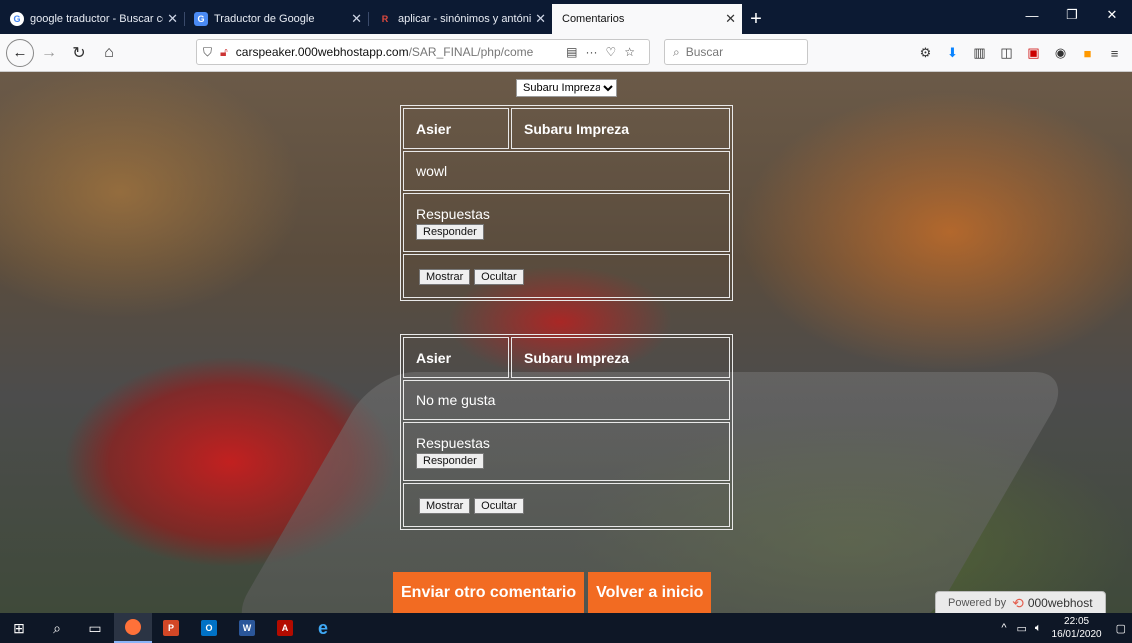 Image resolution: width=1132 pixels, height=643 pixels. What do you see at coordinates (1022, 628) in the screenshot?
I see `battery-icon: ▭` at bounding box center [1022, 628].